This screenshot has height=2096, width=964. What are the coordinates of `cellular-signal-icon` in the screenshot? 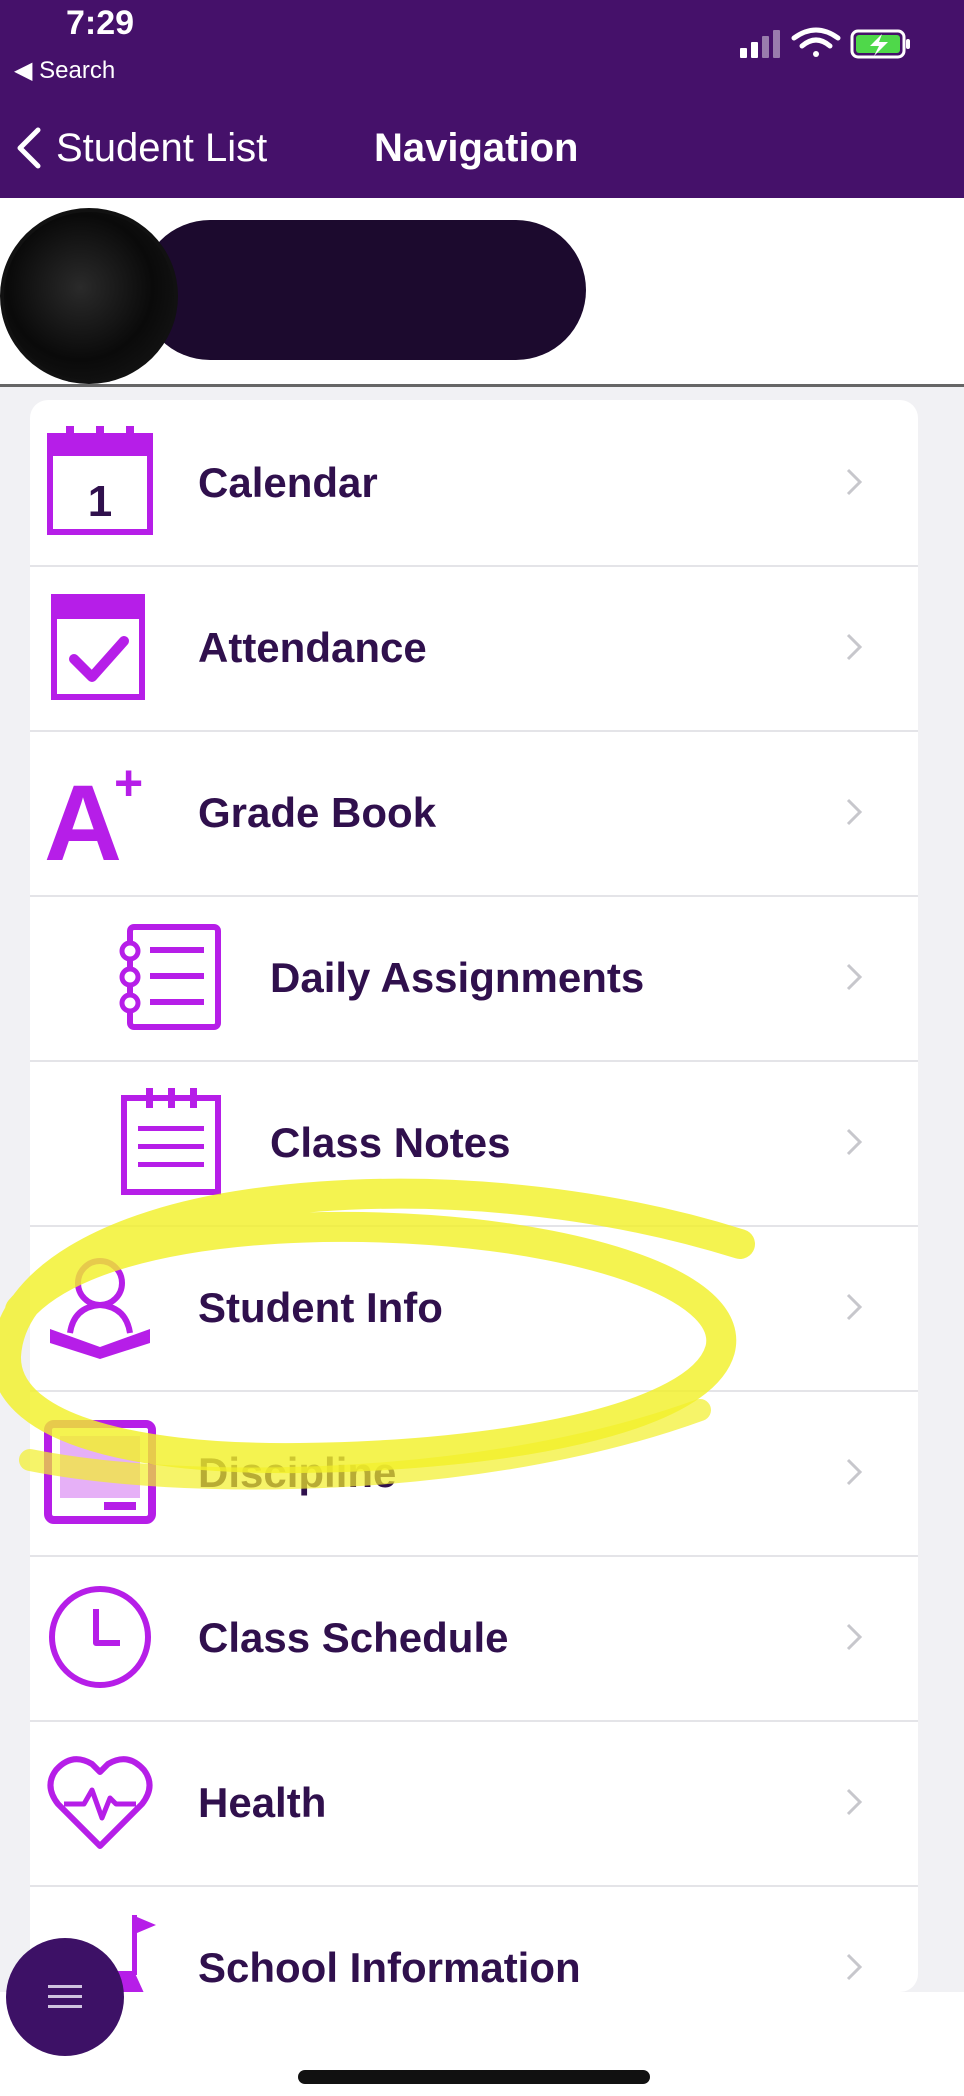 It's located at (760, 44).